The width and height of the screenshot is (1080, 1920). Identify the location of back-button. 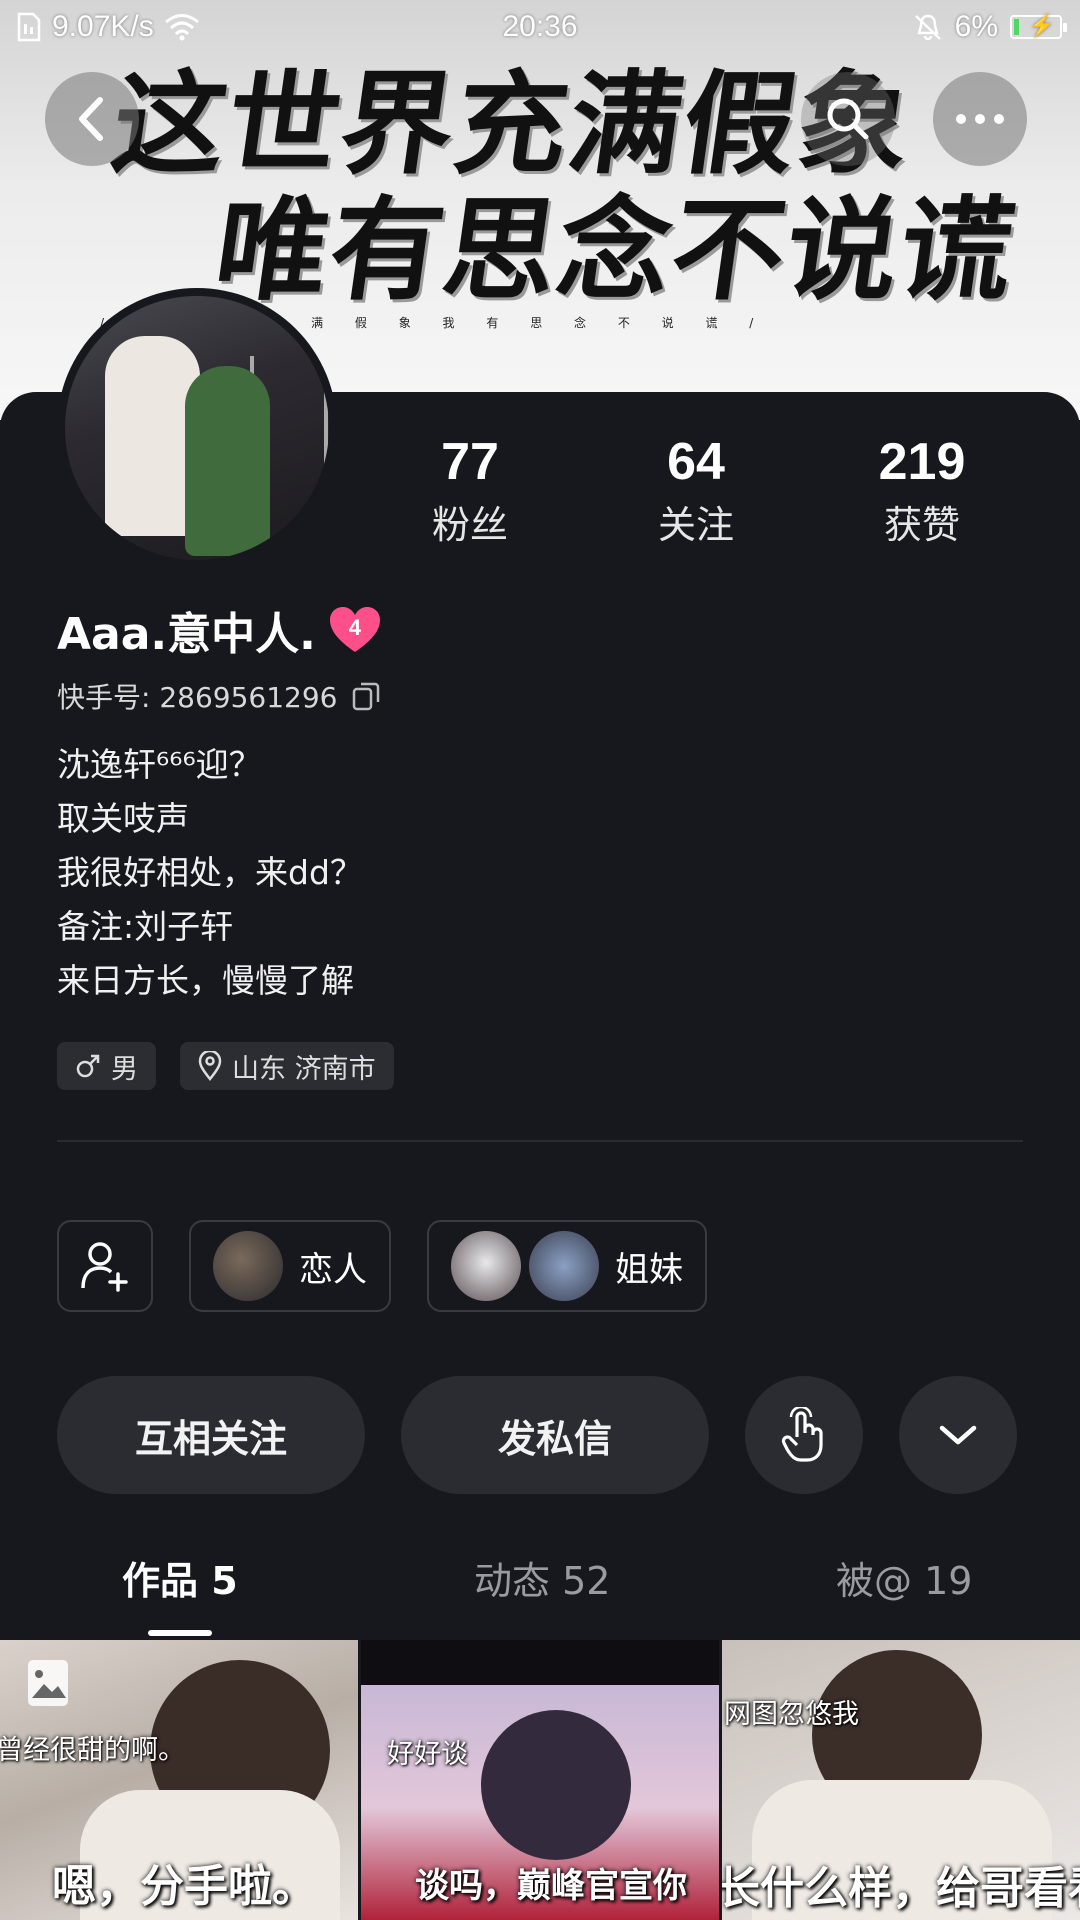
(92, 119).